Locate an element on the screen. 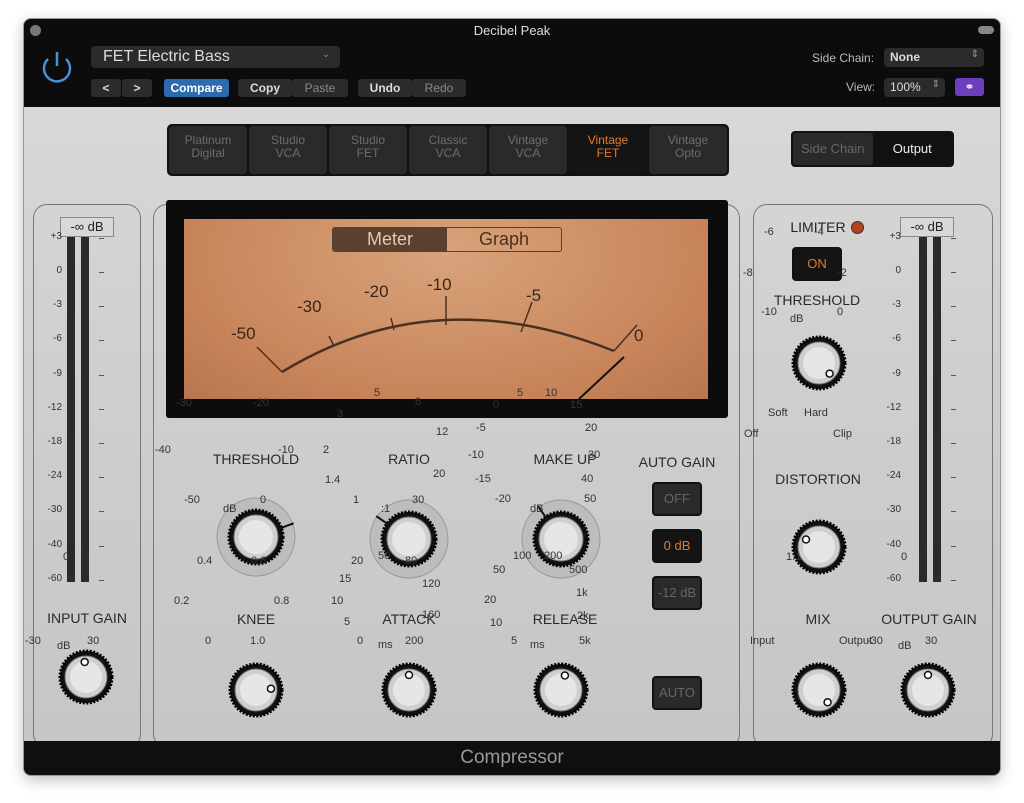 This screenshot has height=803, width=1024. knob-scale-label: -30 is located at coordinates (33, 641).